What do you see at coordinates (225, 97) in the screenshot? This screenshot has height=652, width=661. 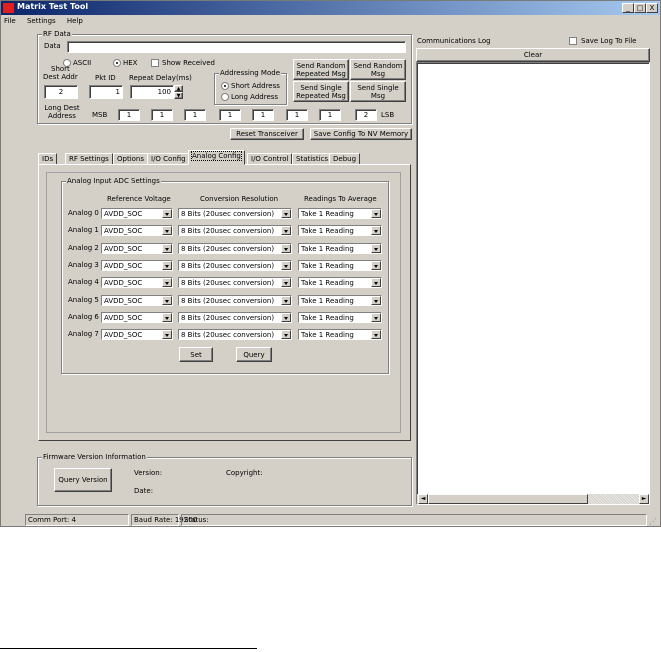 I see `long-address-radio` at bounding box center [225, 97].